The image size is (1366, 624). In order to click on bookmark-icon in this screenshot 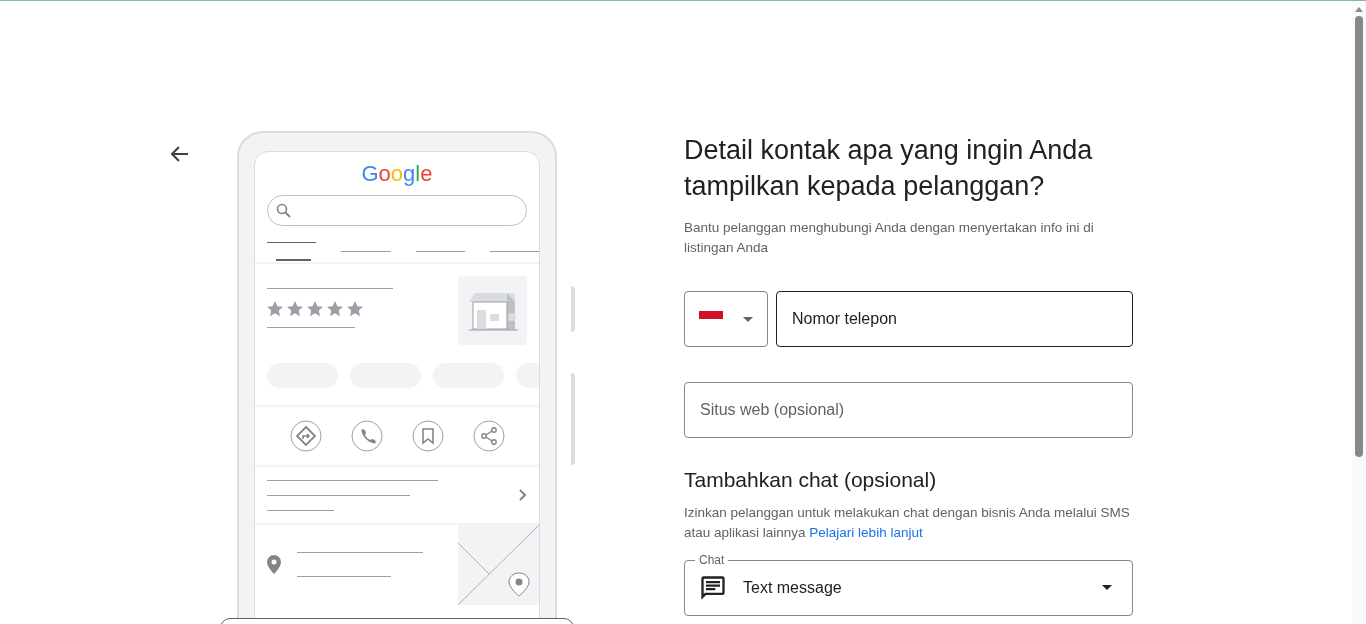, I will do `click(427, 436)`.